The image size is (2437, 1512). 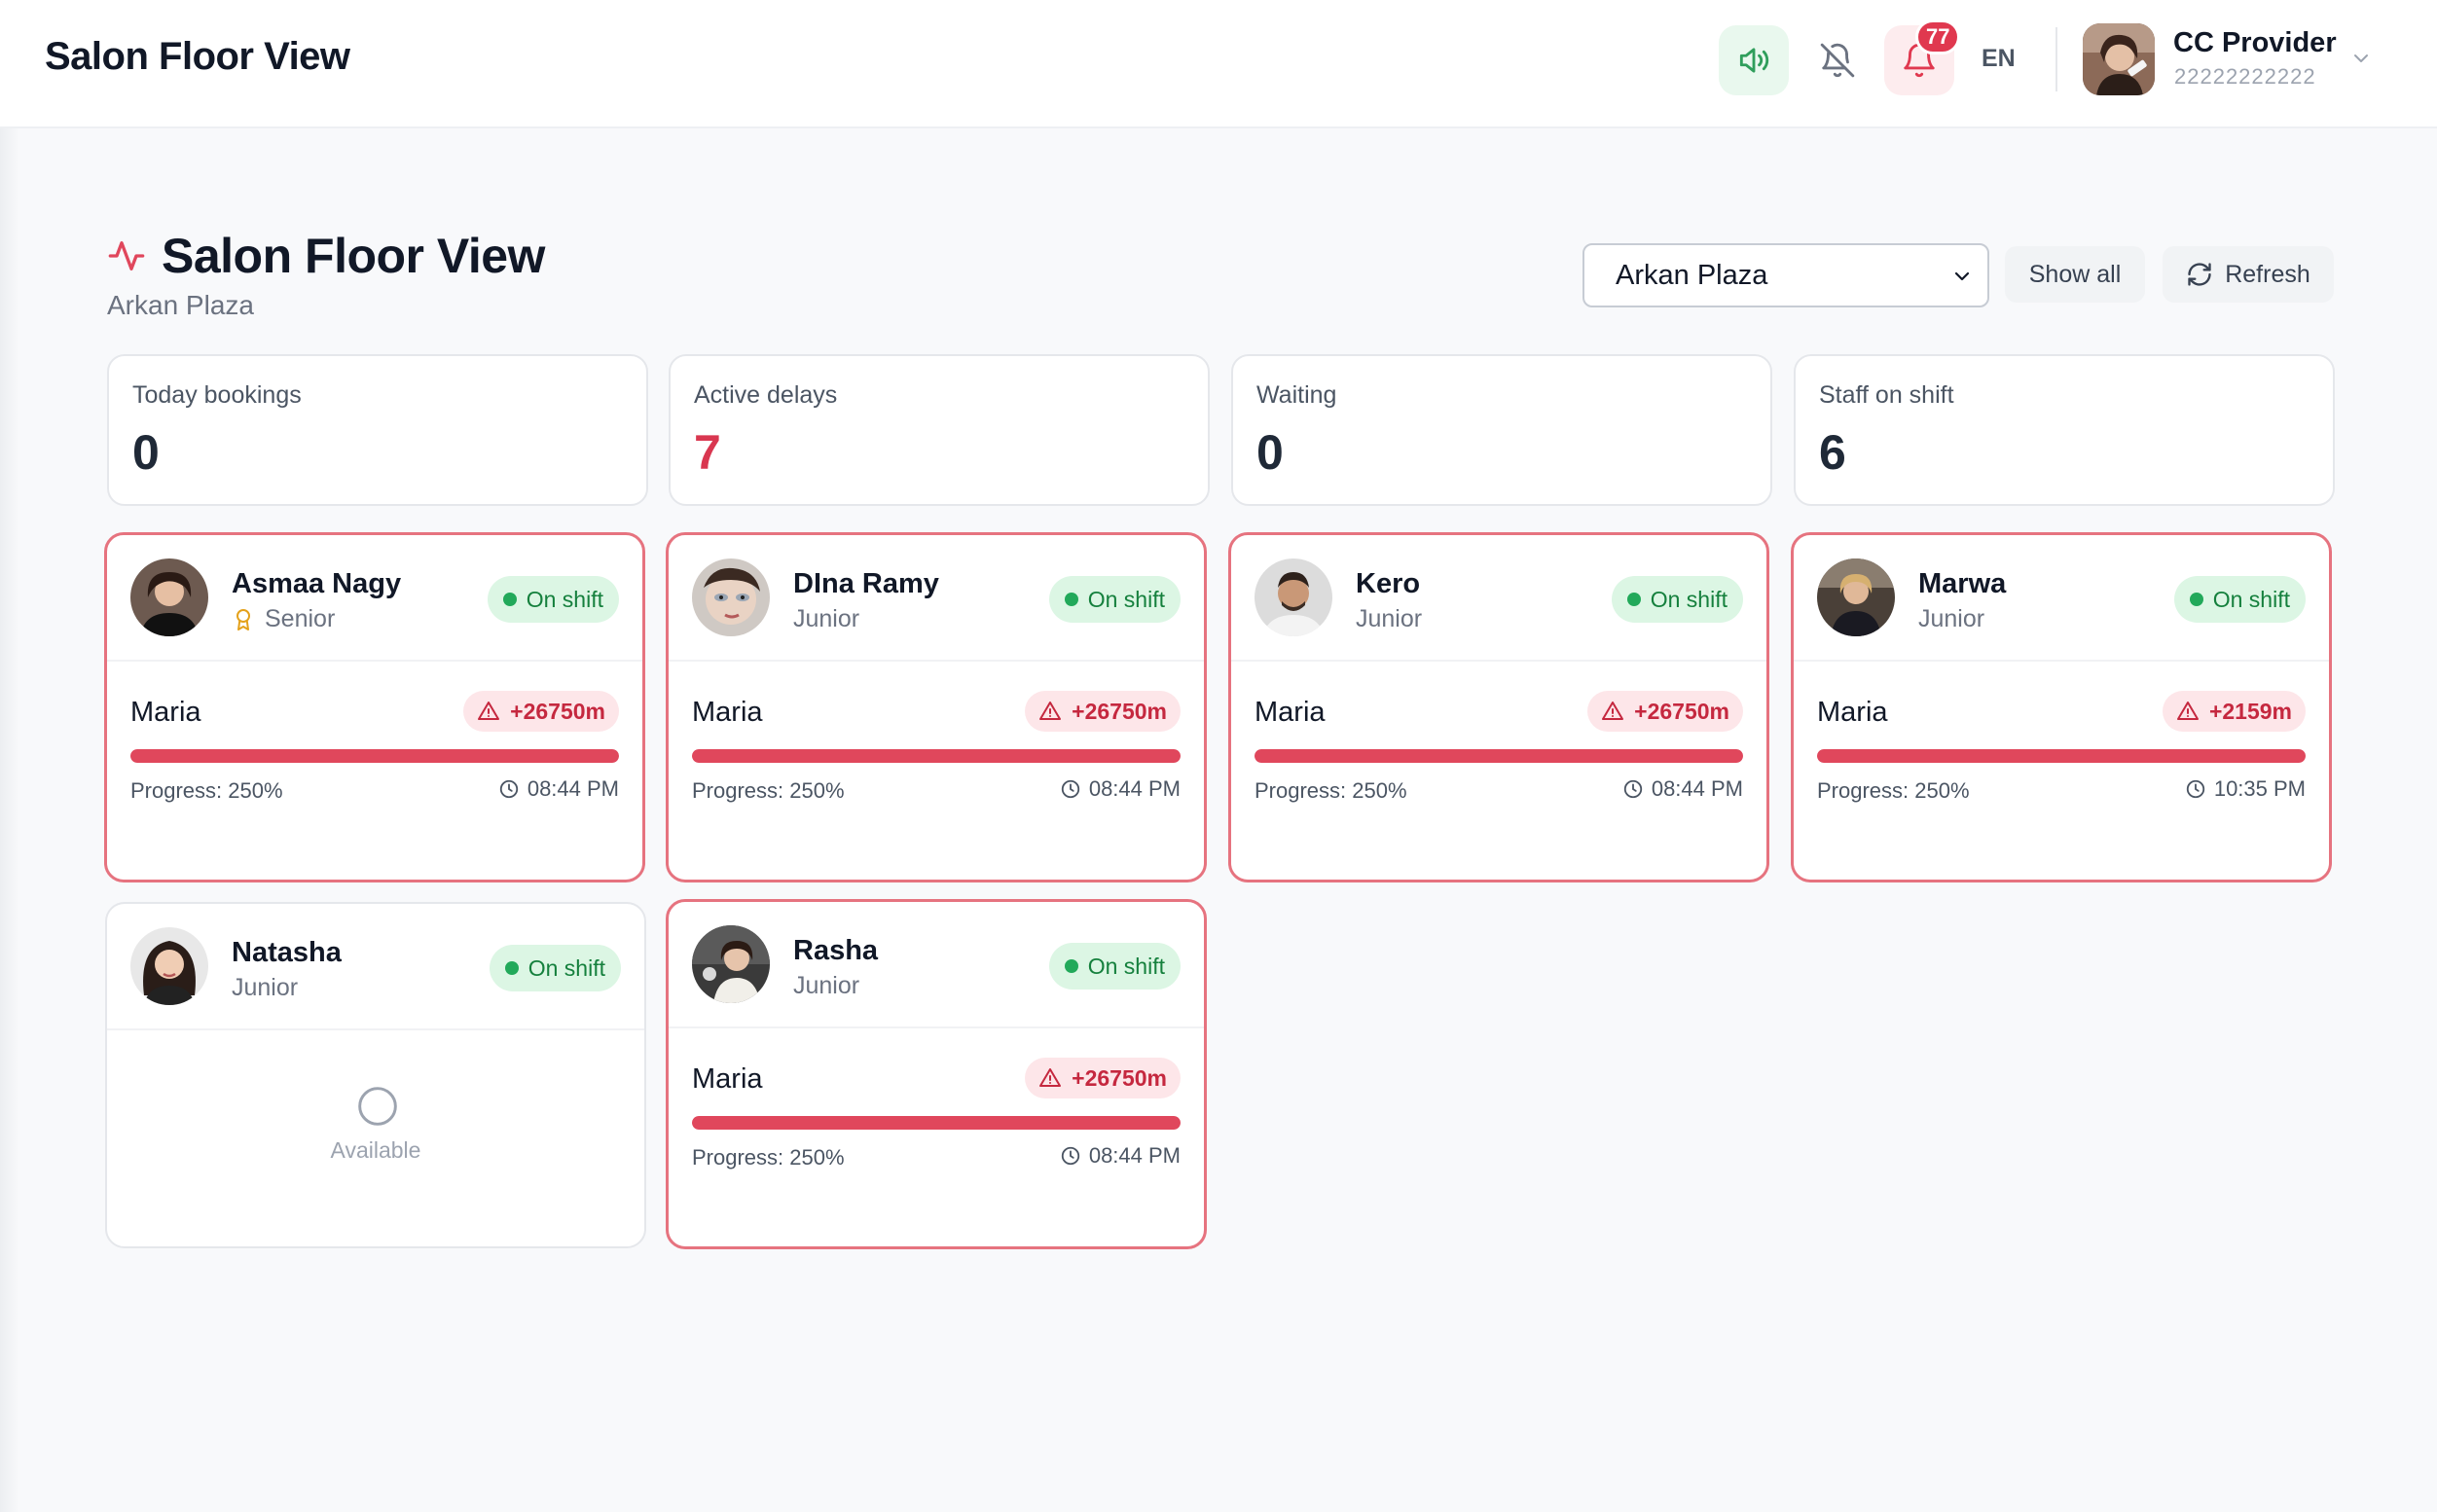 What do you see at coordinates (707, 452) in the screenshot?
I see `stat-value: 7` at bounding box center [707, 452].